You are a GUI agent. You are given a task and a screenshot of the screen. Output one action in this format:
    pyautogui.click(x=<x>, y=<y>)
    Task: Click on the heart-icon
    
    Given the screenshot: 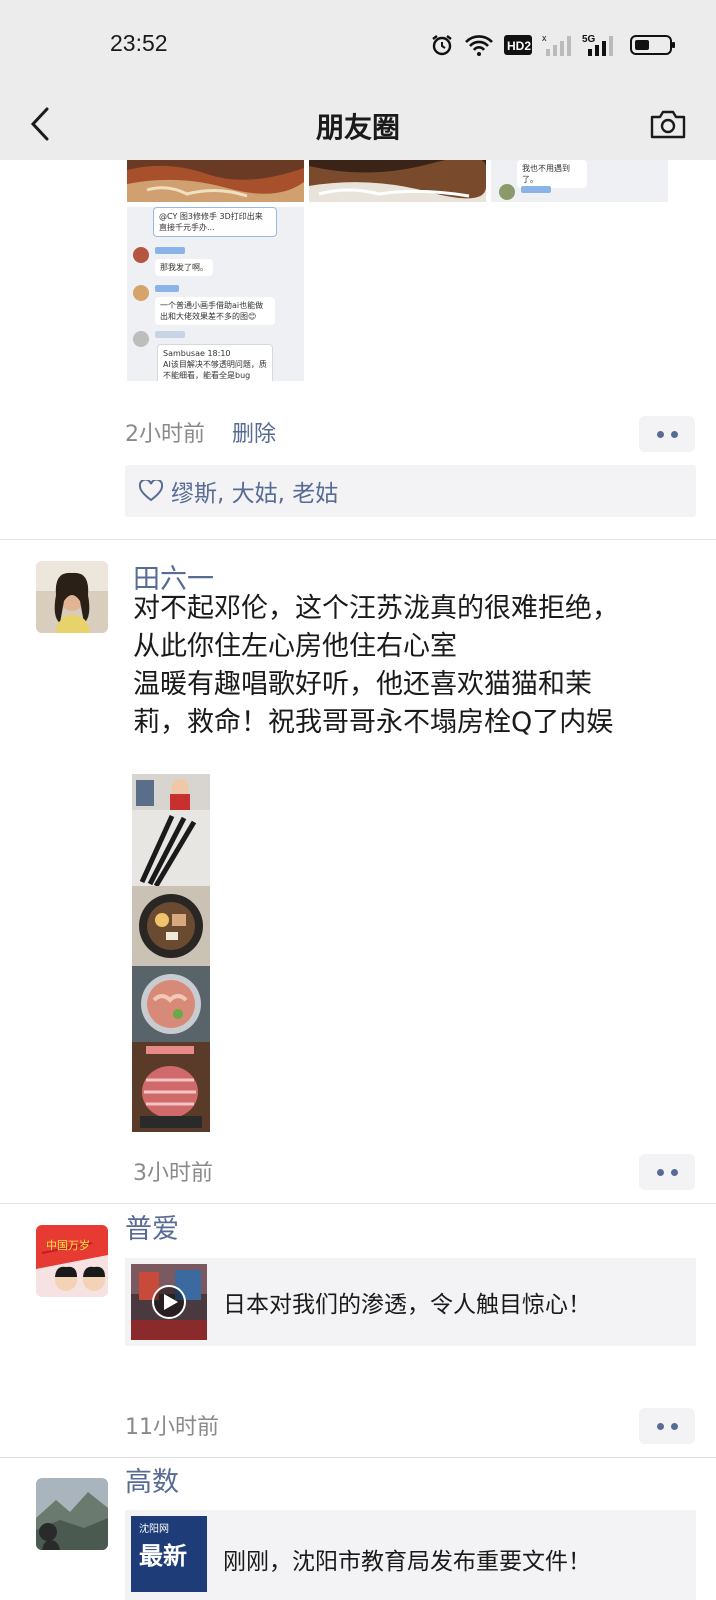 What is the action you would take?
    pyautogui.click(x=151, y=491)
    